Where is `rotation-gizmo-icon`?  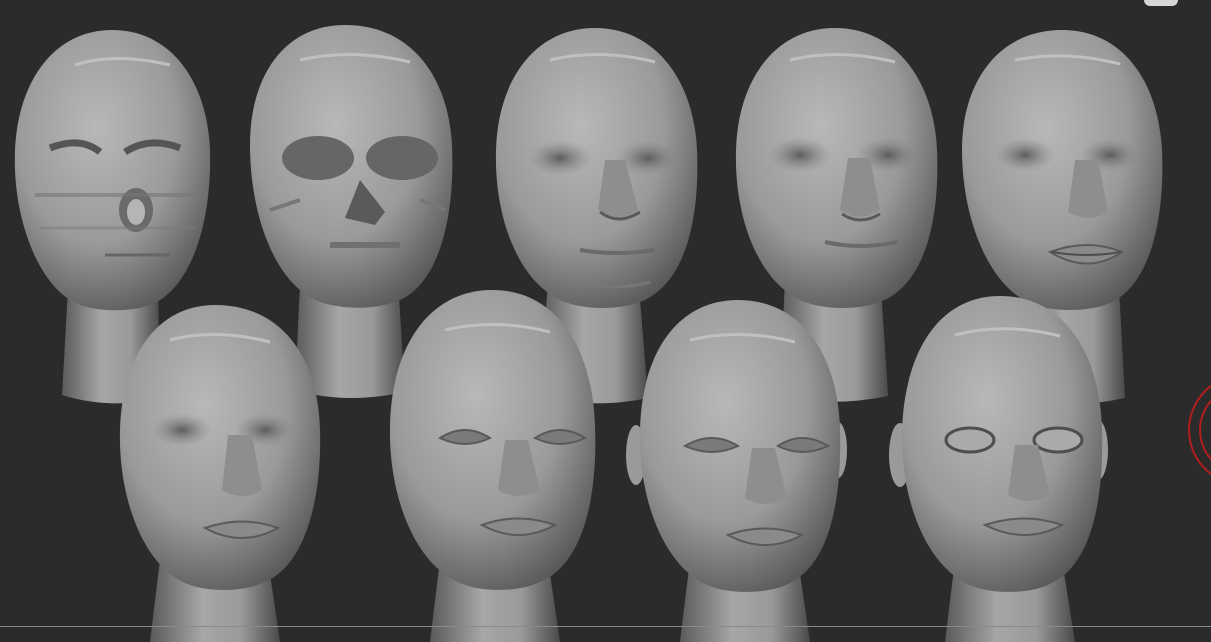 rotation-gizmo-icon is located at coordinates (1197, 430).